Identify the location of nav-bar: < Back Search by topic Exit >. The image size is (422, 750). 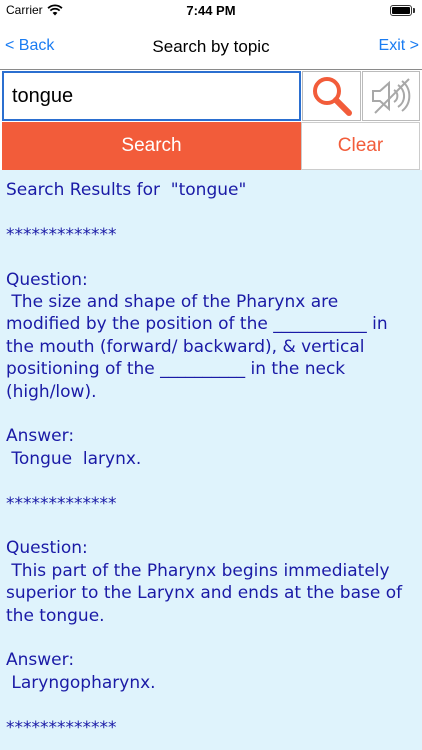
(211, 46).